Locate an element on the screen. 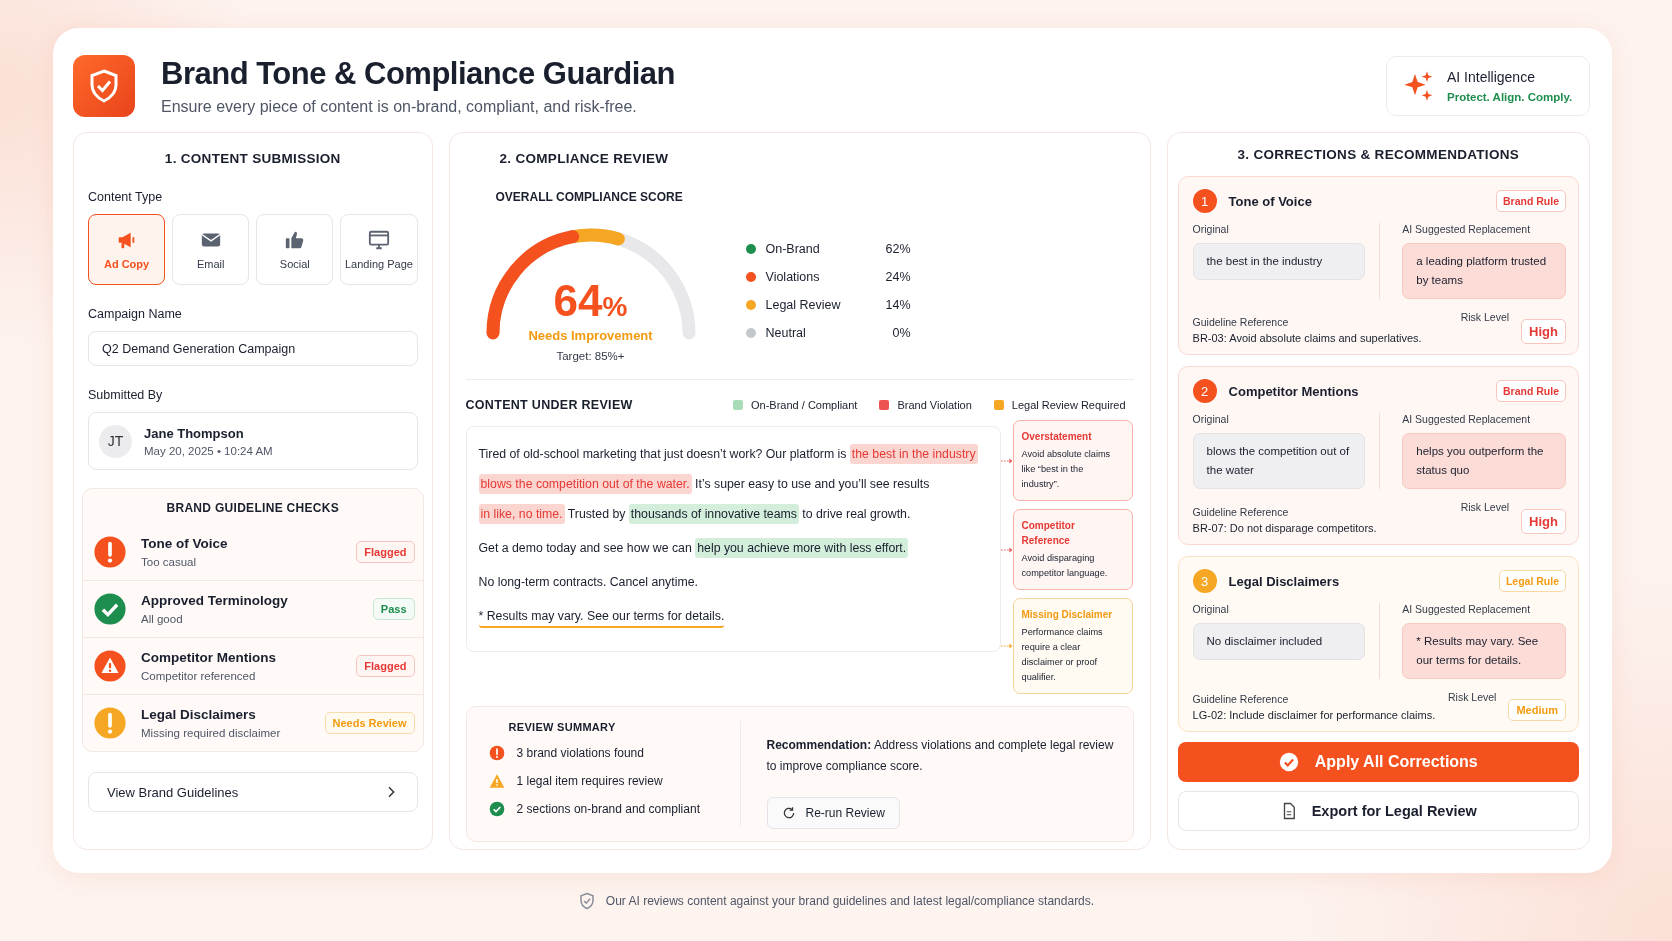 Image resolution: width=1672 pixels, height=941 pixels. risk-badge: Medium is located at coordinates (1537, 710).